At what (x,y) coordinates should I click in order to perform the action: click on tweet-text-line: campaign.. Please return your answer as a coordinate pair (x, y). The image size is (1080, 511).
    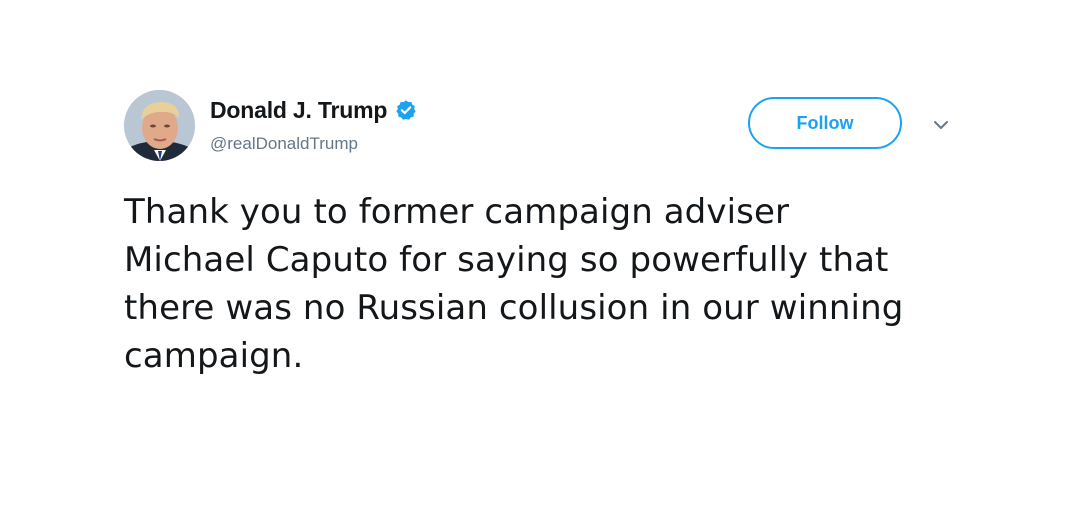
    Looking at the image, I should click on (214, 356).